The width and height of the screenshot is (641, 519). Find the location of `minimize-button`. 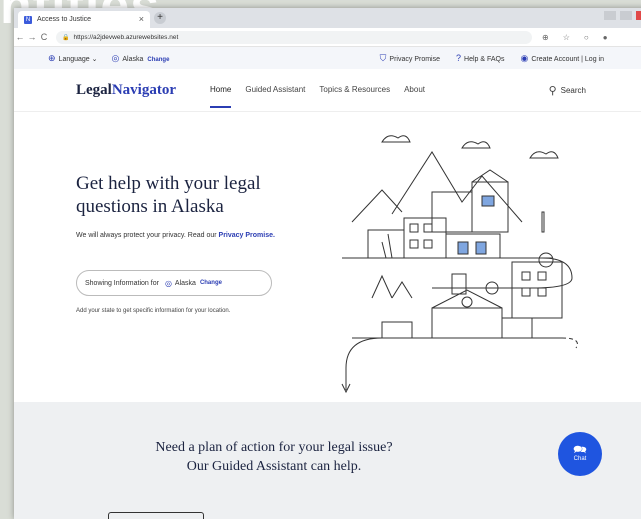

minimize-button is located at coordinates (610, 15).